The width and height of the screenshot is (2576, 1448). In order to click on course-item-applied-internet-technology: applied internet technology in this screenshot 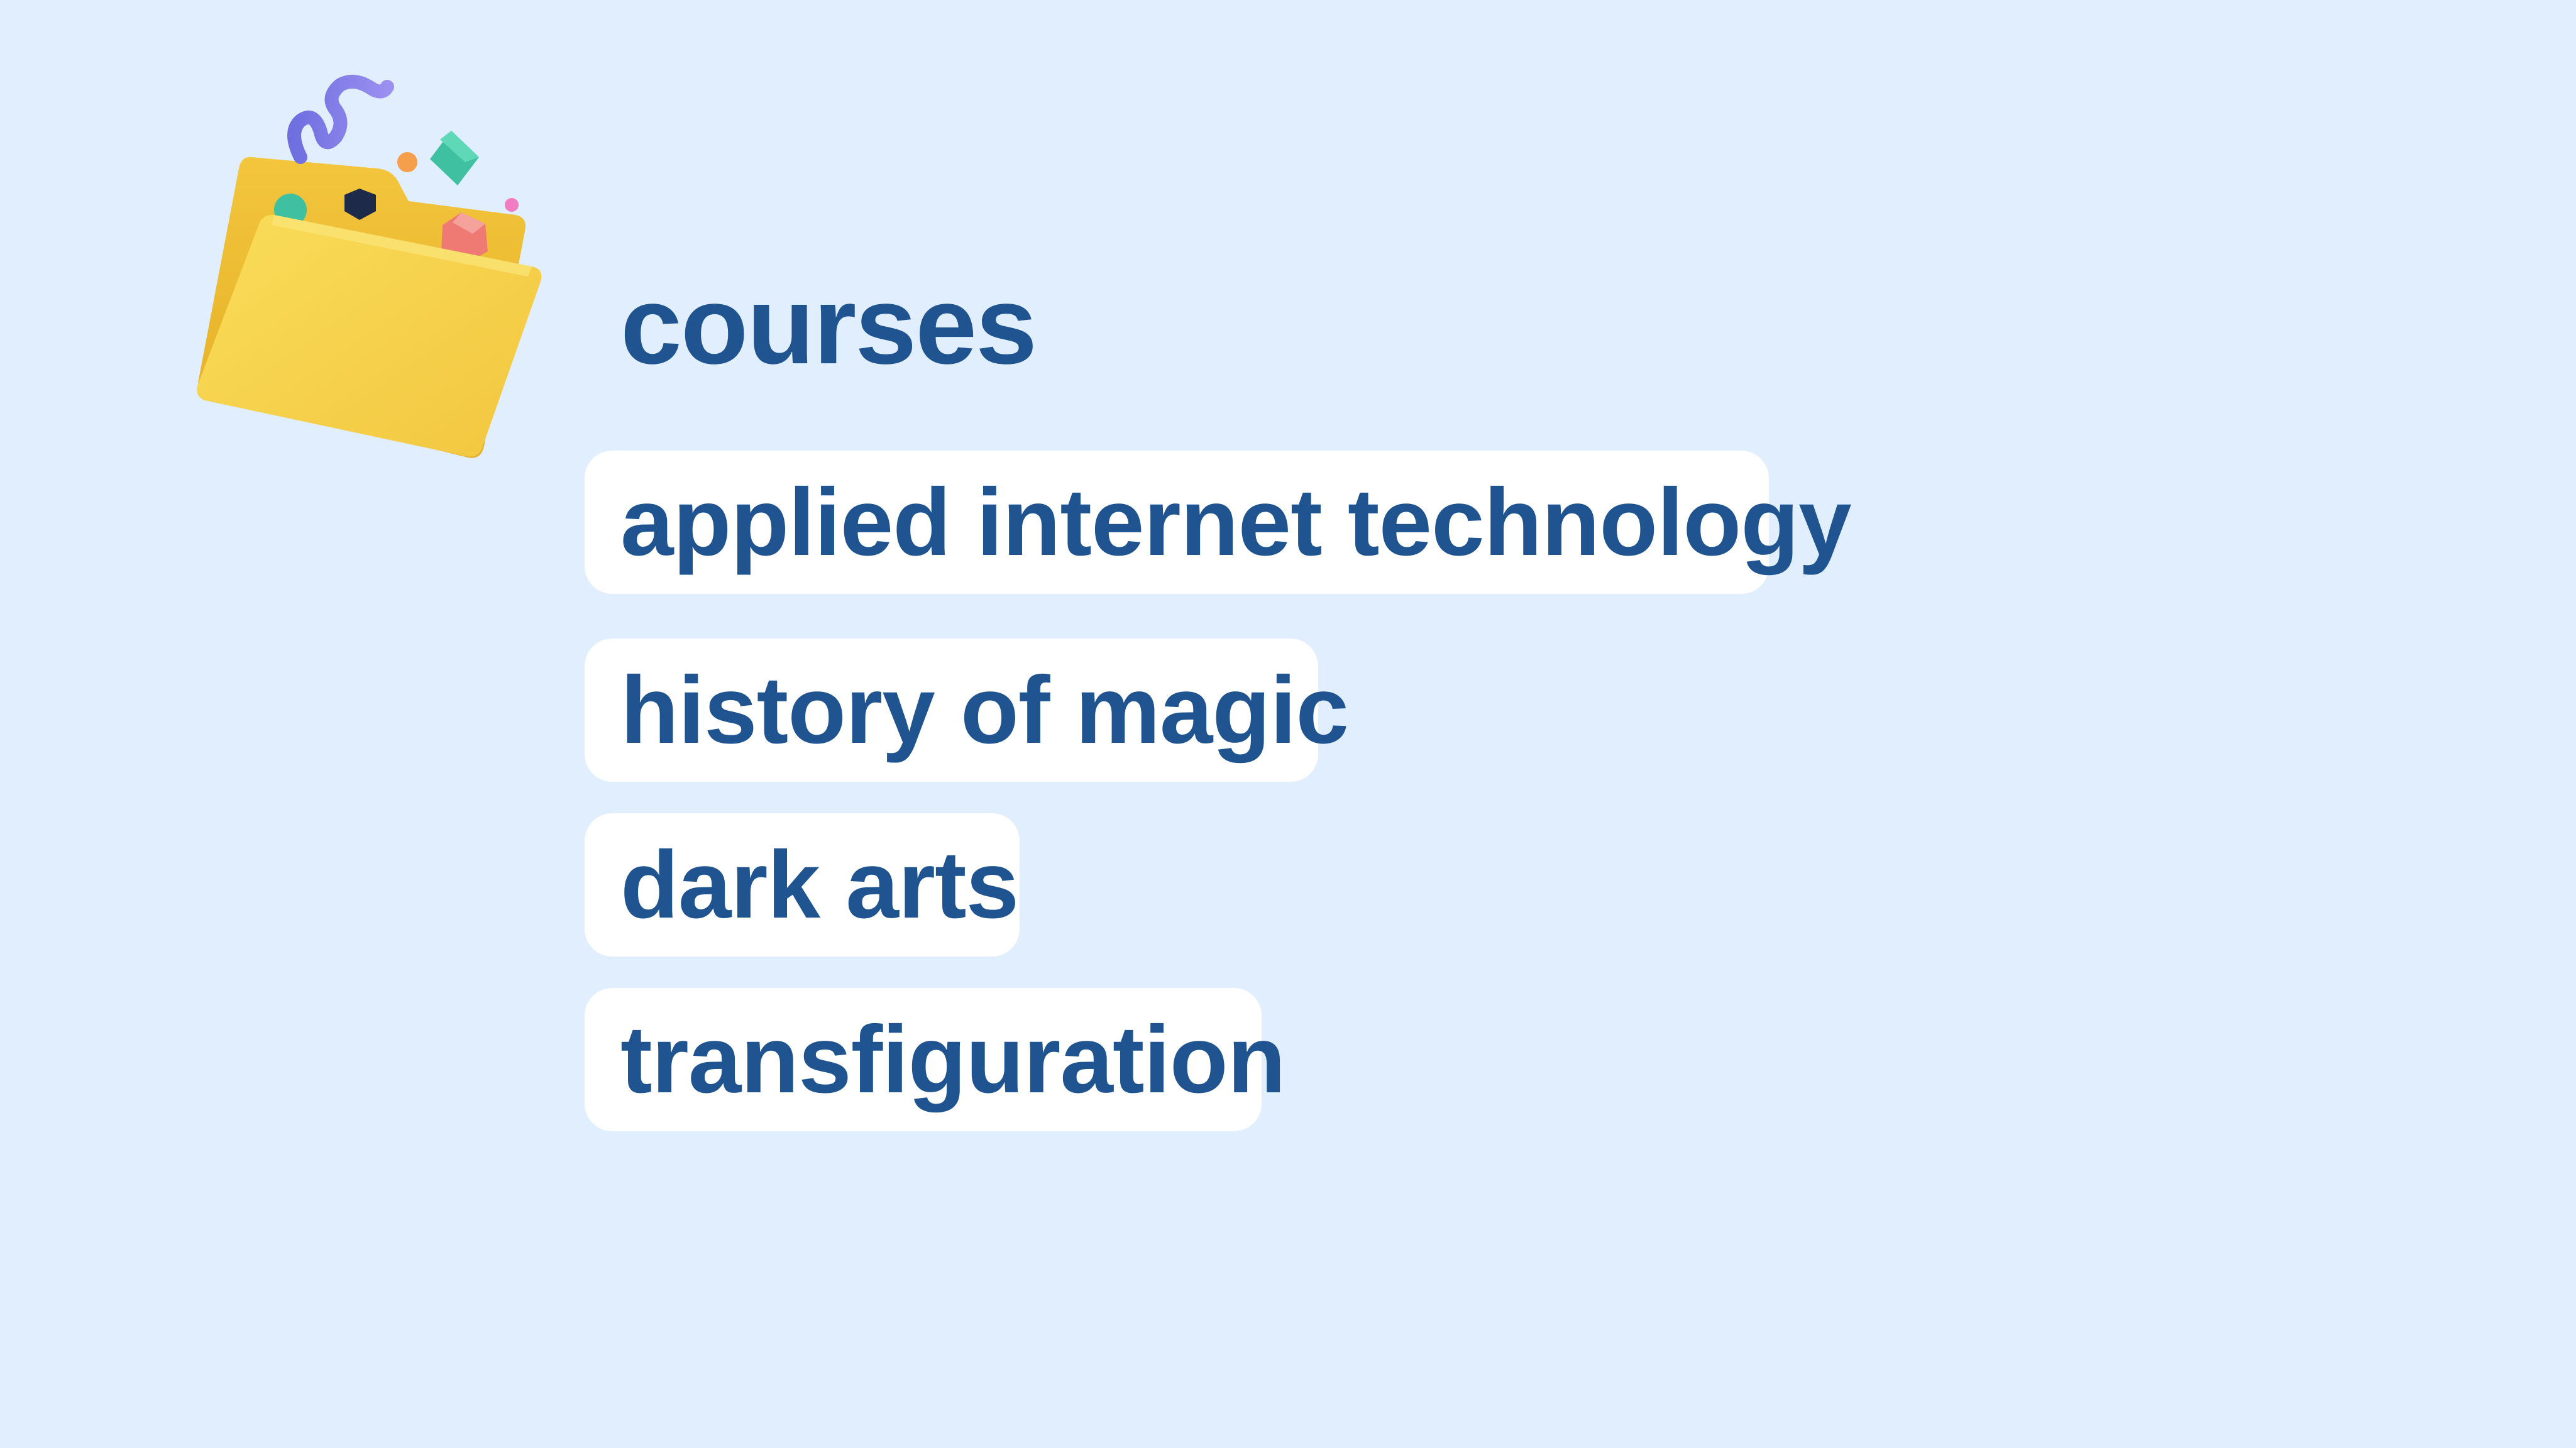, I will do `click(1218, 522)`.